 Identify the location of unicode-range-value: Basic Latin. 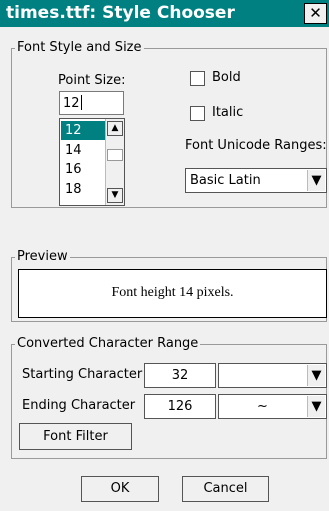
(225, 180).